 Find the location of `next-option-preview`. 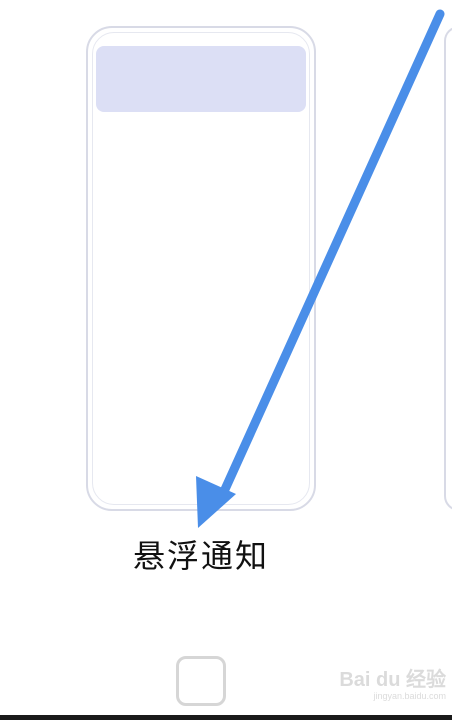

next-option-preview is located at coordinates (448, 268).